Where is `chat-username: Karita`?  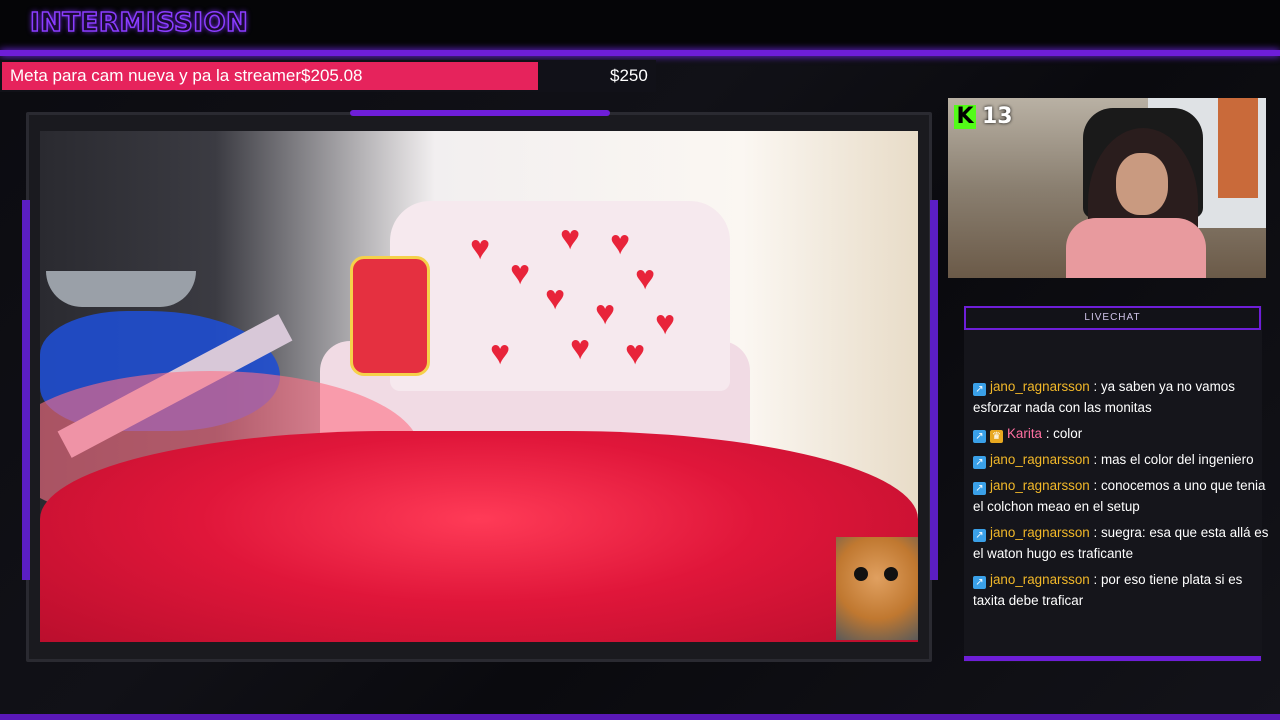 chat-username: Karita is located at coordinates (1024, 433).